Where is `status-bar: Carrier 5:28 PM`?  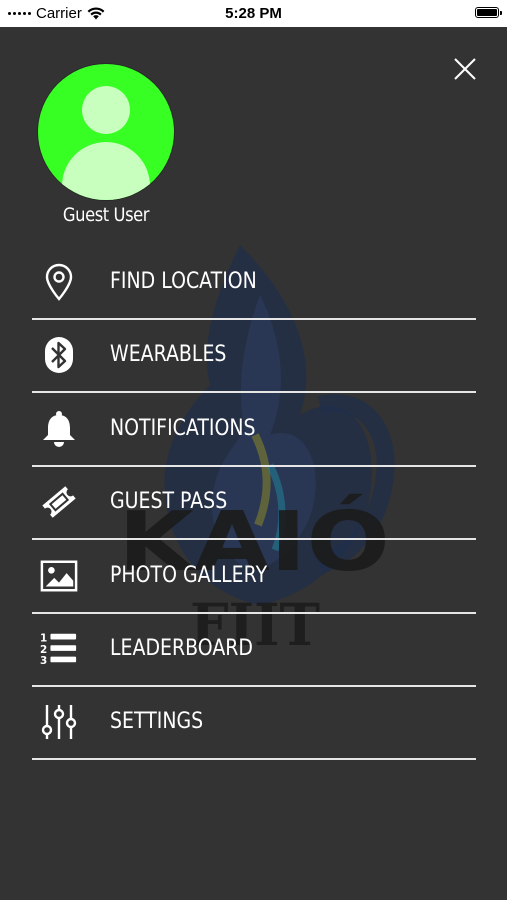
status-bar: Carrier 5:28 PM is located at coordinates (253, 13).